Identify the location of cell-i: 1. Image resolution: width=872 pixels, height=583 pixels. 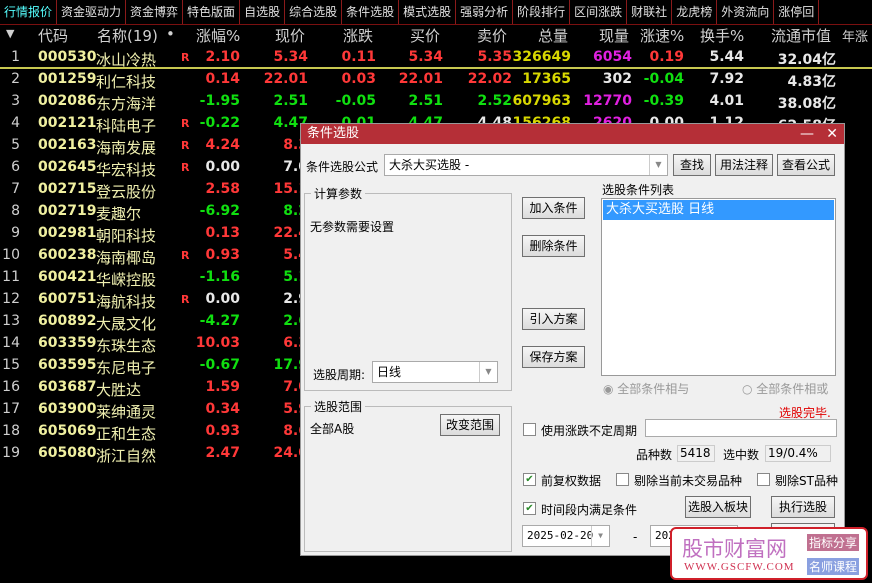
(15, 57).